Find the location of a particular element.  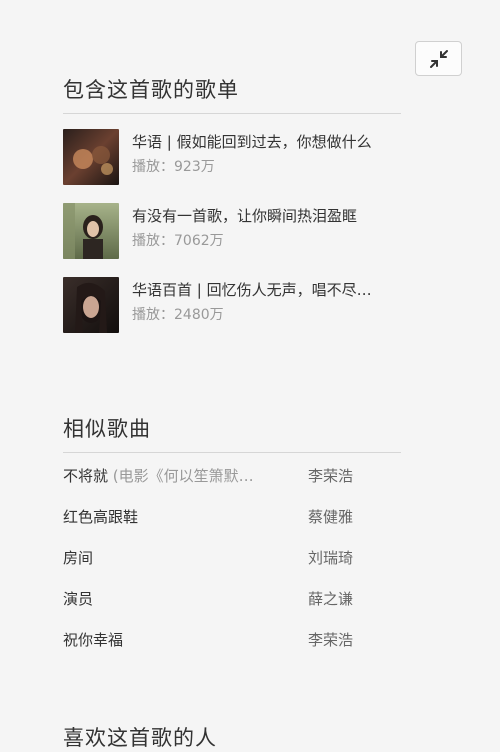

song-row: 祝你幸福 李荣浩 is located at coordinates (232, 639).